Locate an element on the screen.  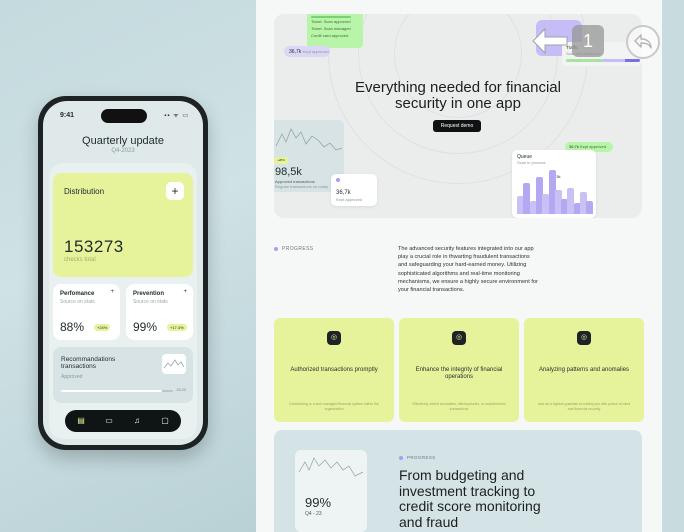
distribution-value: 153273 is located at coordinates (94, 246).